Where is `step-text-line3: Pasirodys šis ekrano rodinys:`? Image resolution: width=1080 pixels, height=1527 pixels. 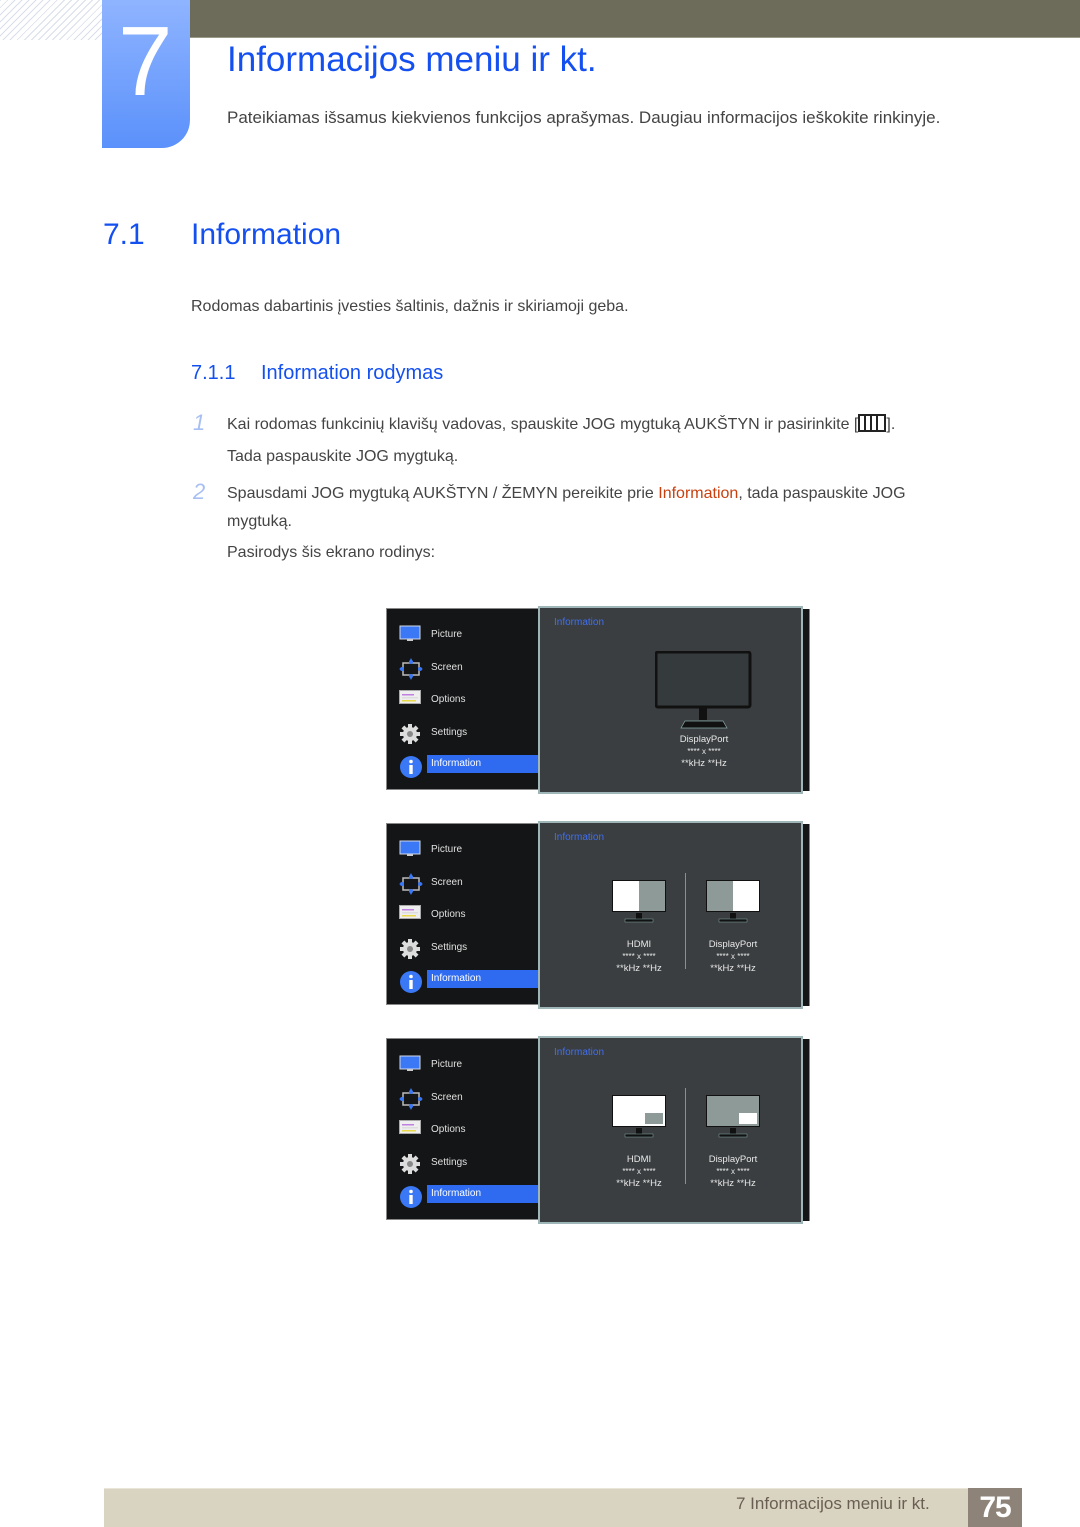 step-text-line3: Pasirodys šis ekrano rodinys: is located at coordinates (331, 552).